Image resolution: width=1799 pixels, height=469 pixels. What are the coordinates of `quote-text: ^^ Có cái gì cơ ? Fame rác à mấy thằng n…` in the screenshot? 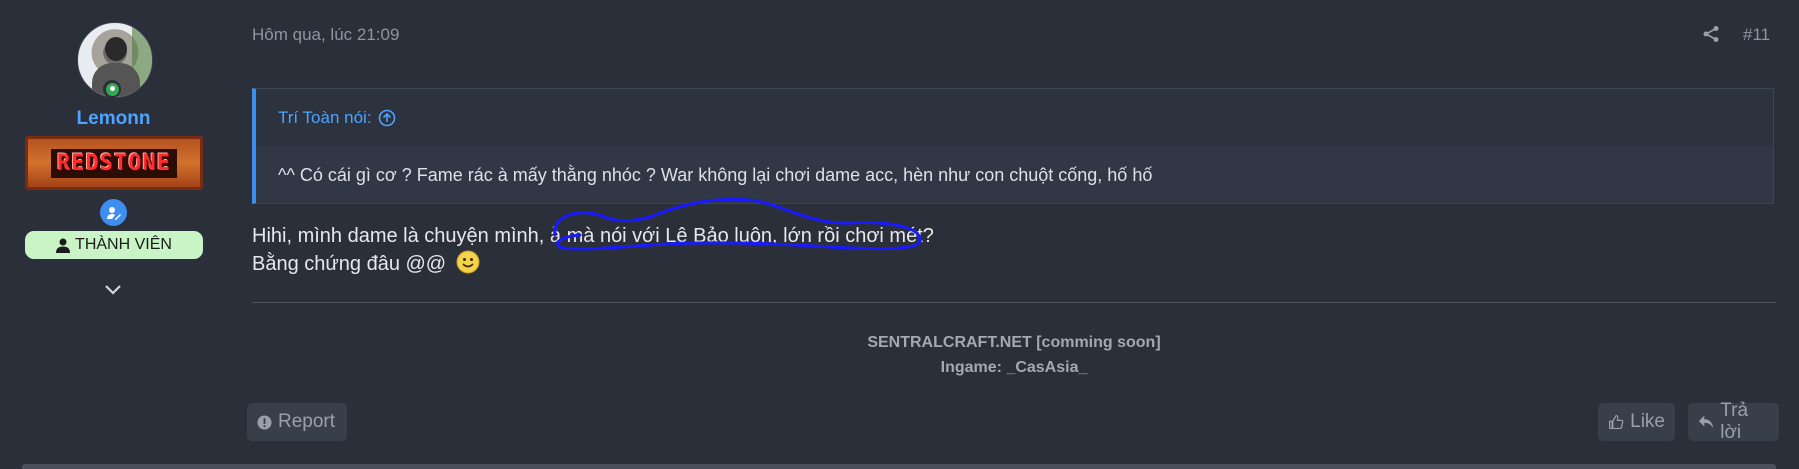 It's located at (715, 175).